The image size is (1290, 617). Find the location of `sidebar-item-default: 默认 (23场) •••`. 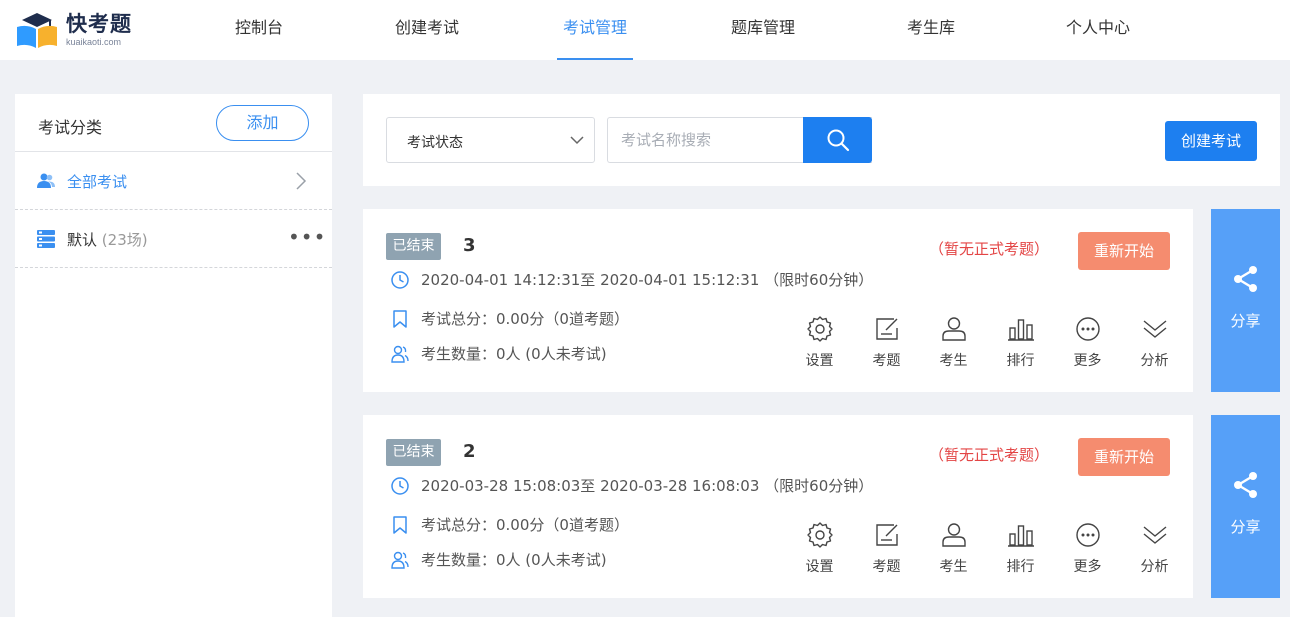

sidebar-item-default: 默认 (23场) ••• is located at coordinates (173, 239).